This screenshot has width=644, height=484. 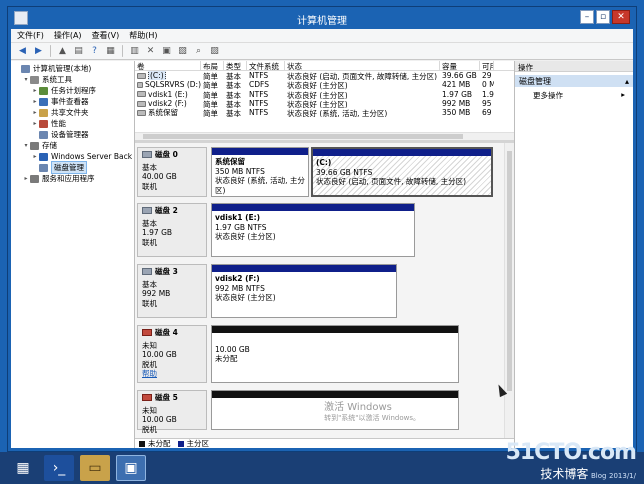 What do you see at coordinates (574, 81) in the screenshot?
I see `actions-disk-management: 磁盘管理 ▴` at bounding box center [574, 81].